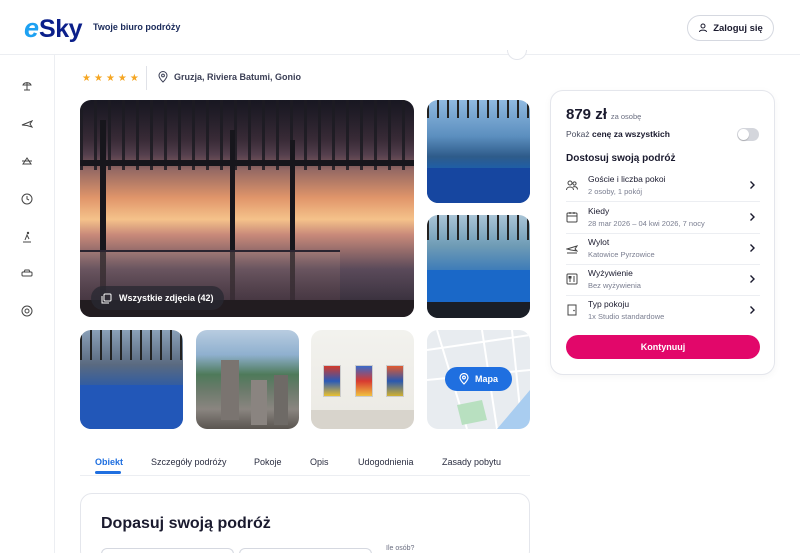 Image resolution: width=800 pixels, height=553 pixels. I want to click on price-display: 879 zł za osobę, so click(603, 114).